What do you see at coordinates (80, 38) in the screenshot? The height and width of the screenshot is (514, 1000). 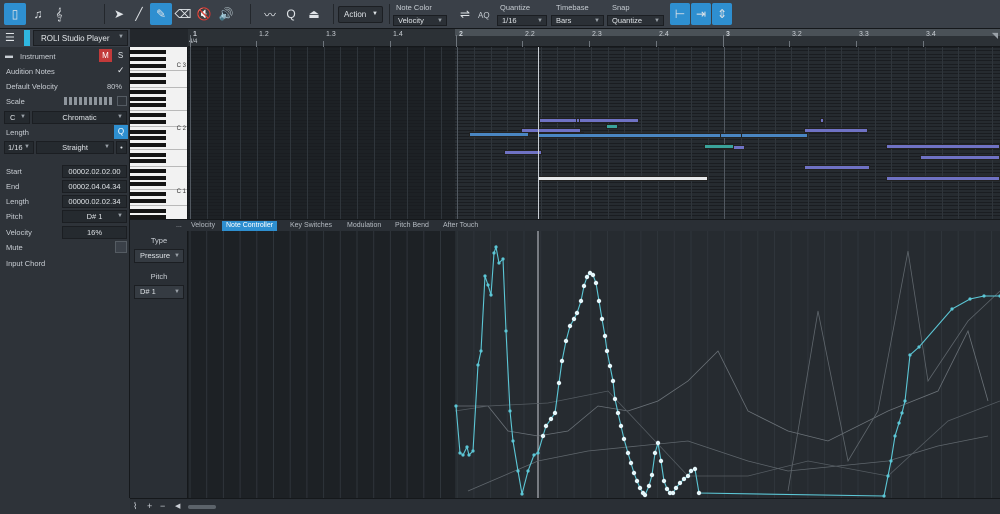 I see `instrument-selector: ROLI Studio Player ▼` at bounding box center [80, 38].